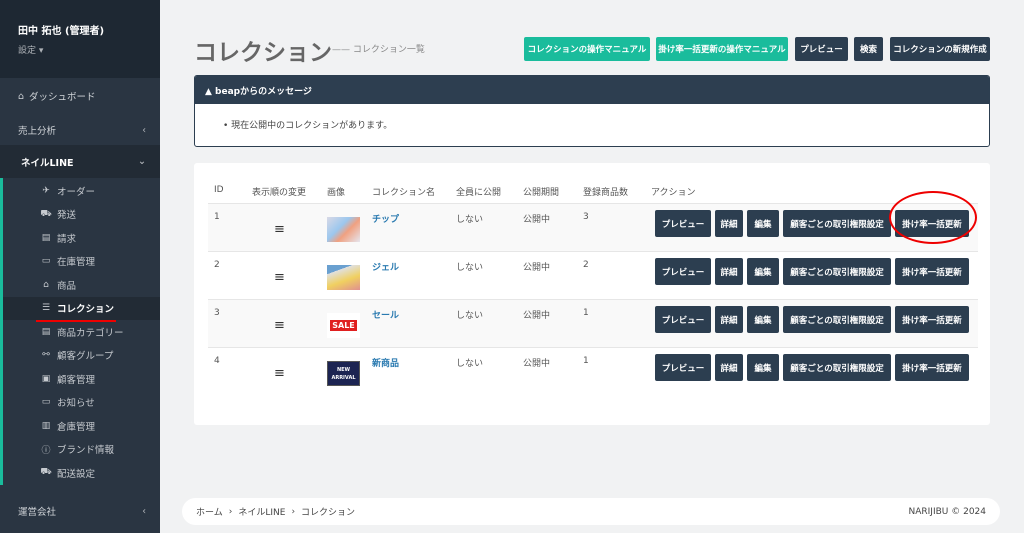 The image size is (1024, 533). What do you see at coordinates (385, 218) in the screenshot?
I see `collection-name-link: チップ` at bounding box center [385, 218].